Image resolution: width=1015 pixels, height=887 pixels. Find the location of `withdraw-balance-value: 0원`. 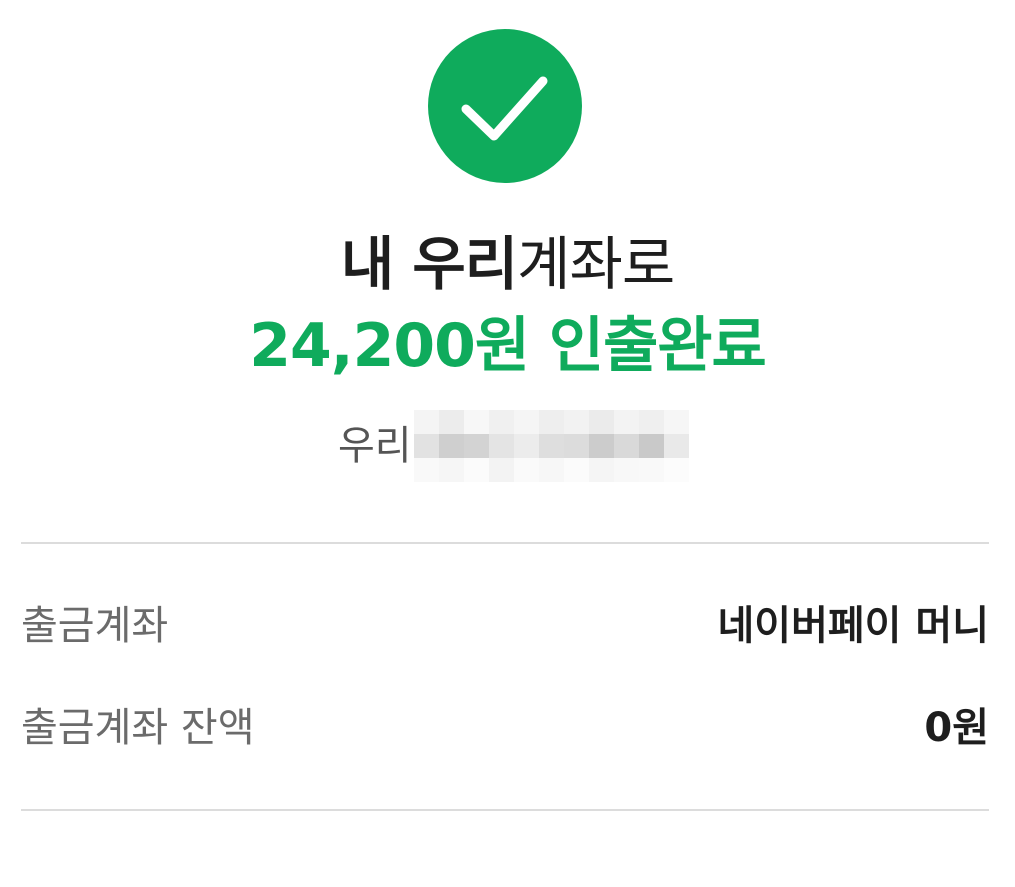

withdraw-balance-value: 0원 is located at coordinates (956, 728).